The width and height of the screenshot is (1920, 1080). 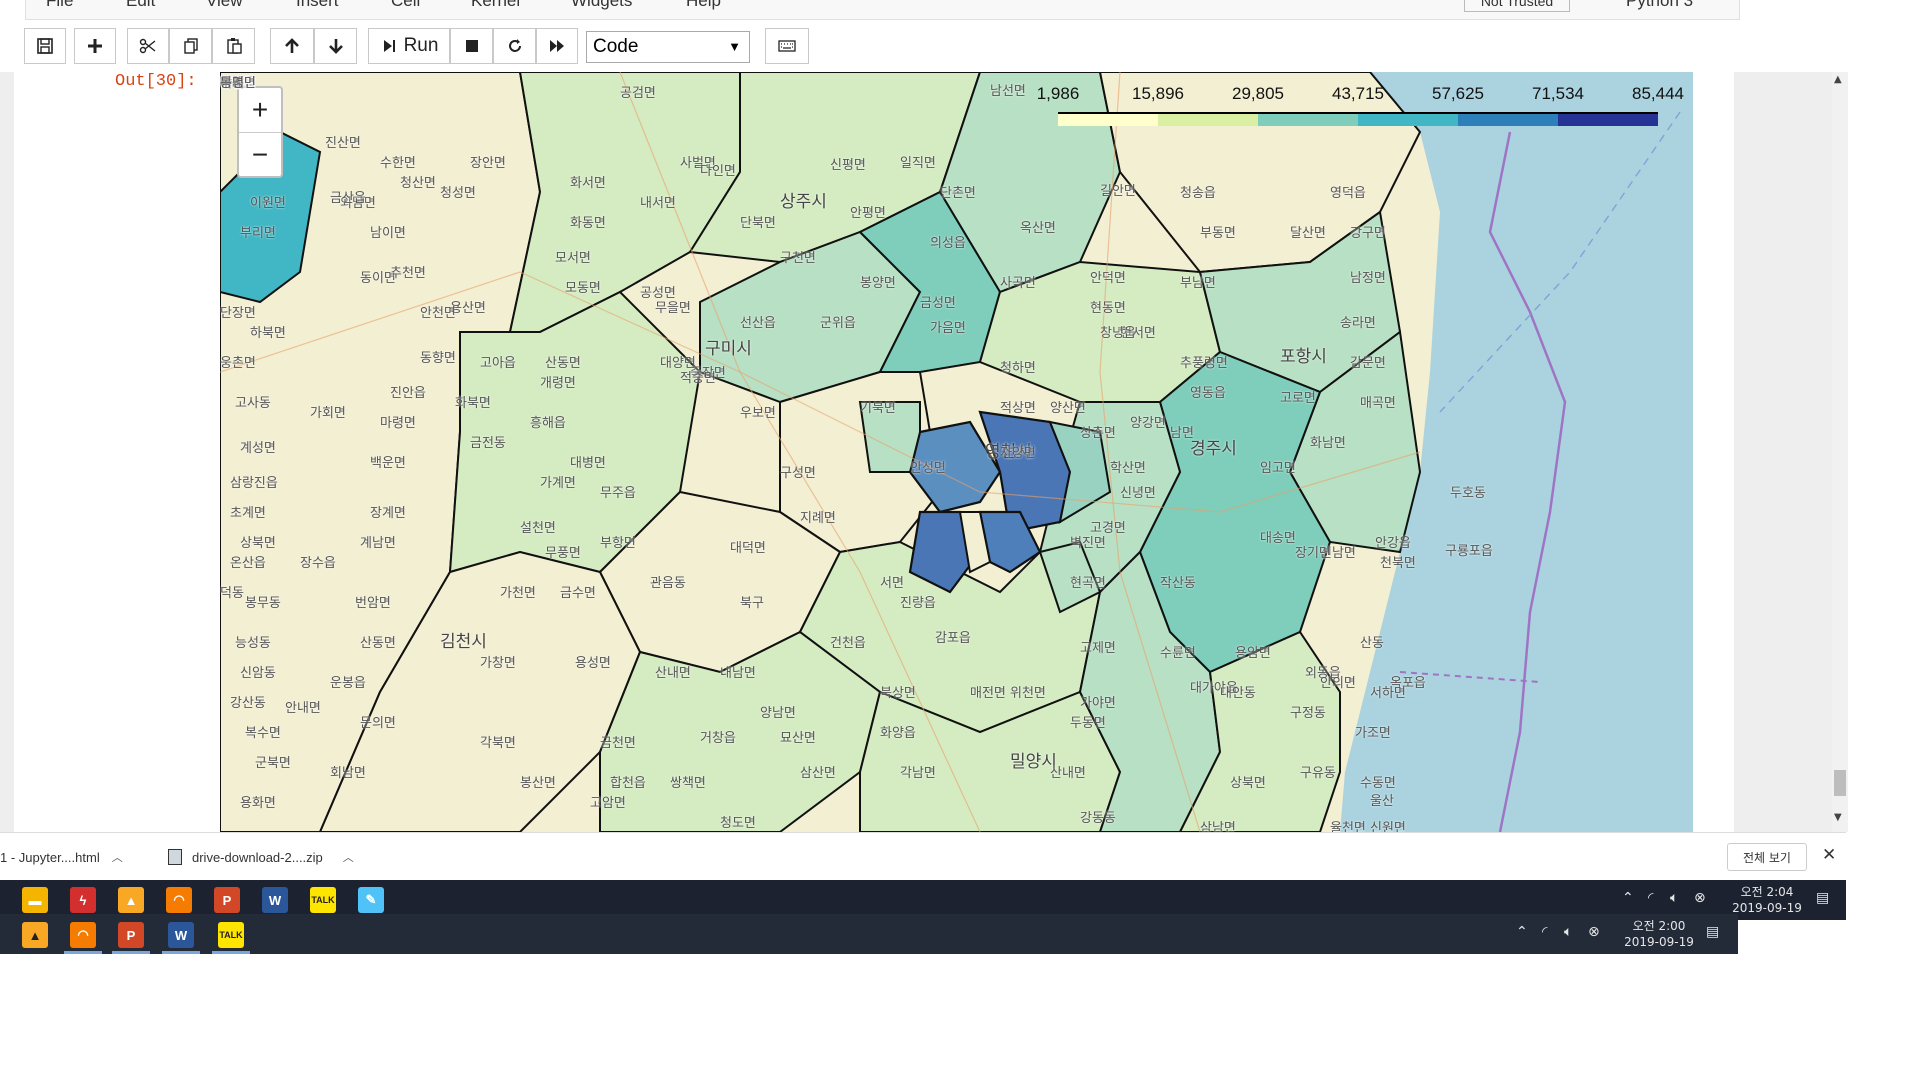 I want to click on command-palette-button, so click(x=787, y=46).